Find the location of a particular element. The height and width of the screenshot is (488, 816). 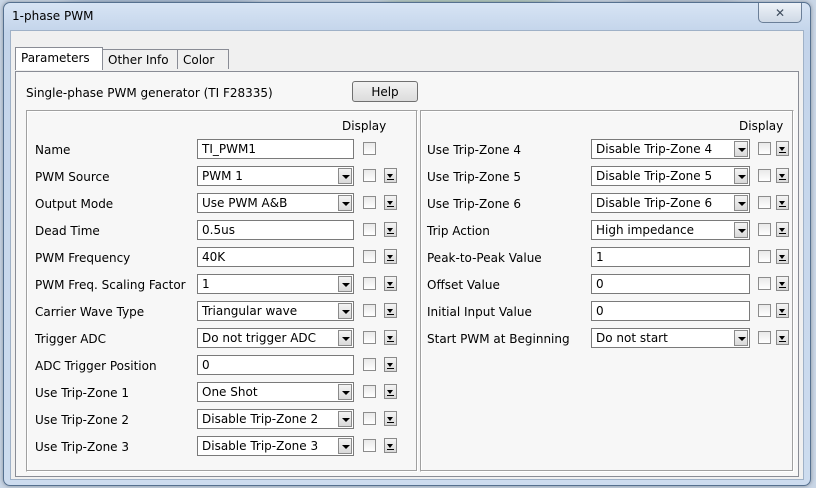

param-input: 0.5us is located at coordinates (275, 230).